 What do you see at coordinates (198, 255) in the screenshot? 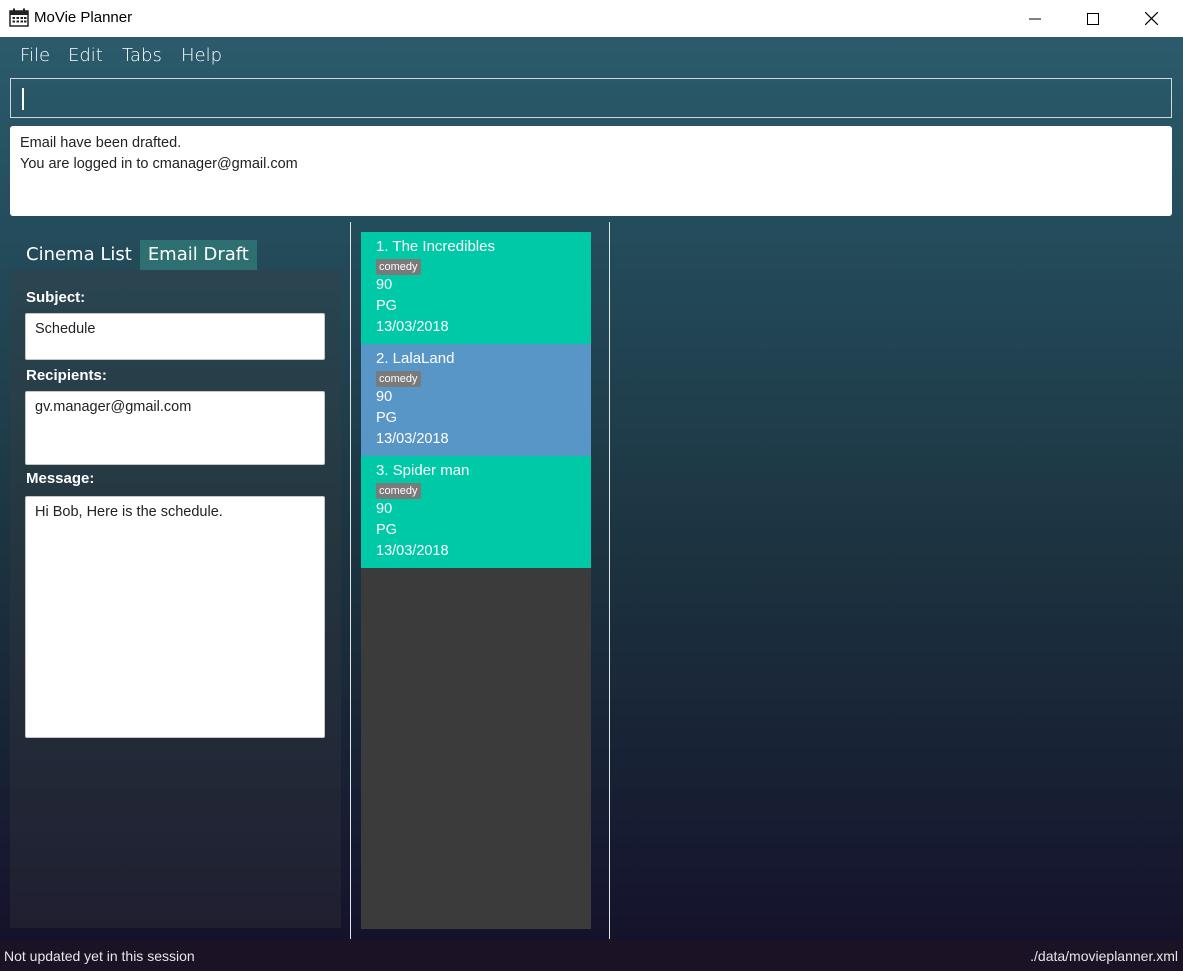
I see `tab-email-draft: Email Draft` at bounding box center [198, 255].